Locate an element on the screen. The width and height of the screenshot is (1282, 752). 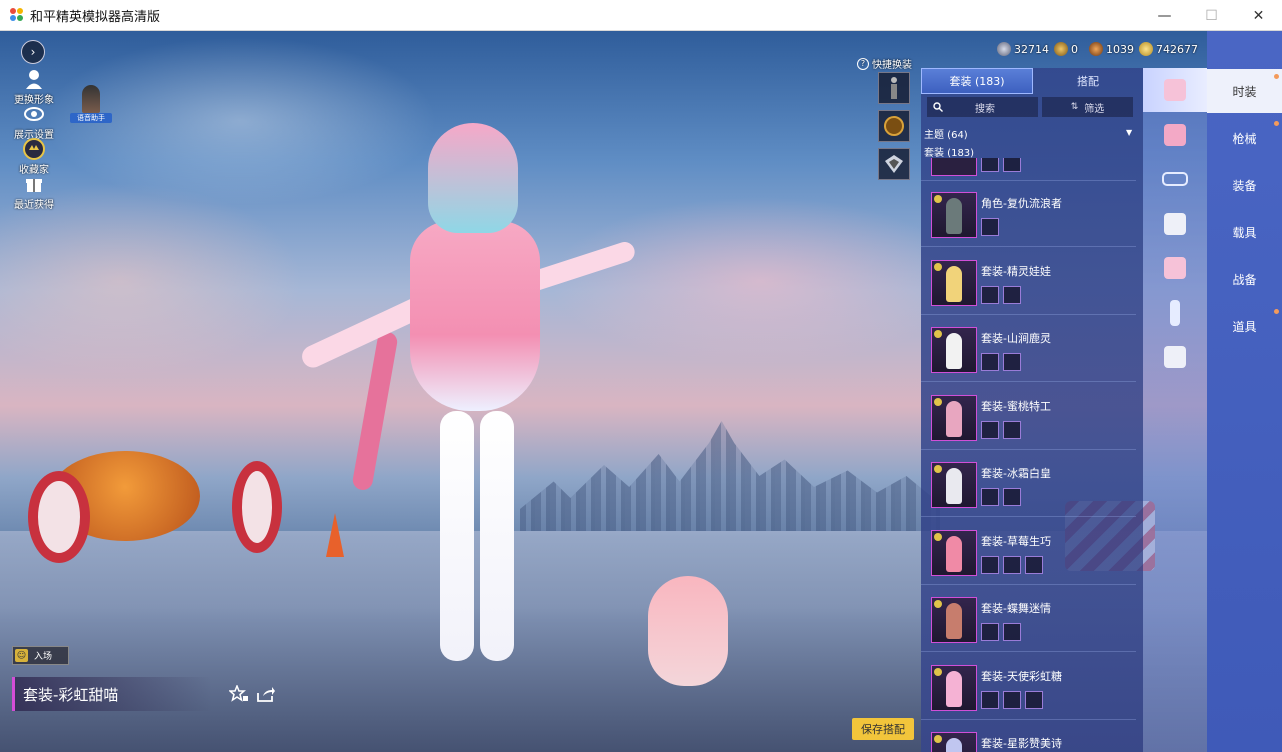
pet-companion is located at coordinates (688, 631).